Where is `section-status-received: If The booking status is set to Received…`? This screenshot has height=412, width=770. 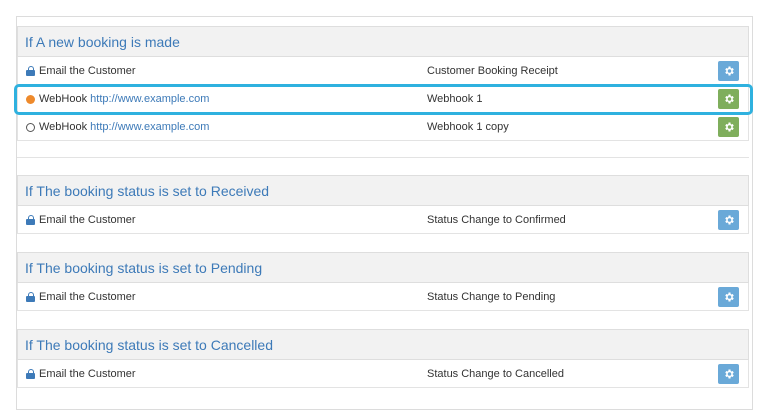
section-status-received: If The booking status is set to Received… is located at coordinates (383, 204).